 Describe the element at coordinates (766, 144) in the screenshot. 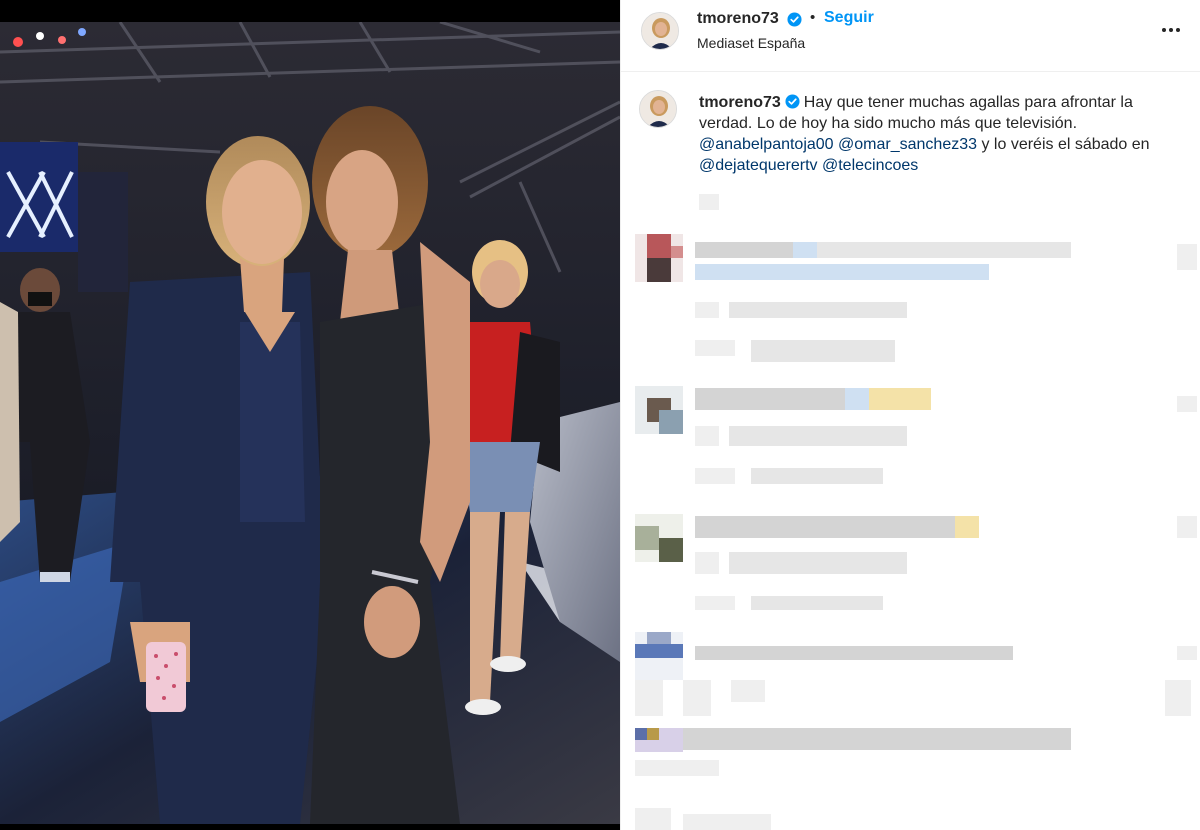

I see `mention-link: @anabelpantoja00` at that location.